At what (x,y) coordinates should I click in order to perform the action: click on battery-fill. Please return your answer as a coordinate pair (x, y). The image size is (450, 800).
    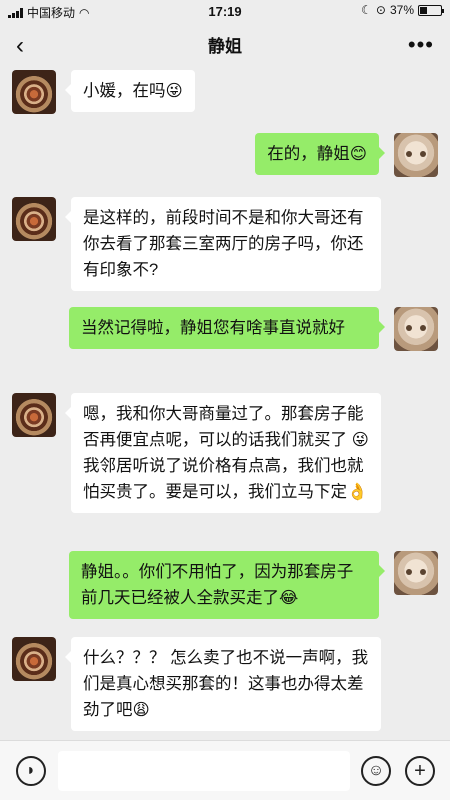
    Looking at the image, I should click on (424, 10).